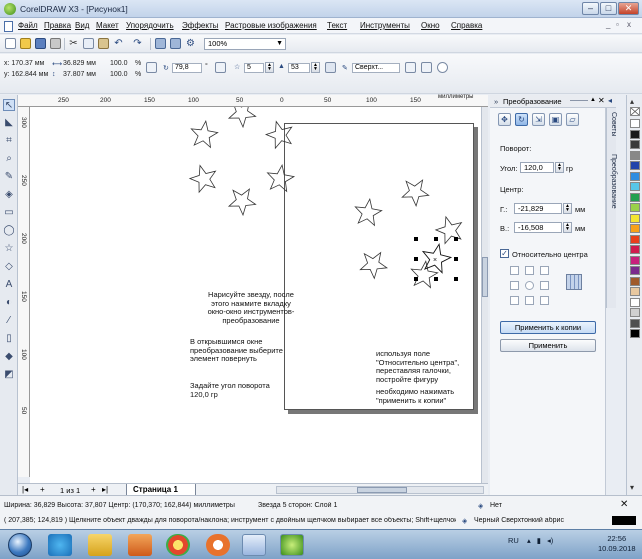 The width and height of the screenshot is (642, 559). What do you see at coordinates (559, 167) in the screenshot?
I see `angle-spinner: ▲ ▼` at bounding box center [559, 167].